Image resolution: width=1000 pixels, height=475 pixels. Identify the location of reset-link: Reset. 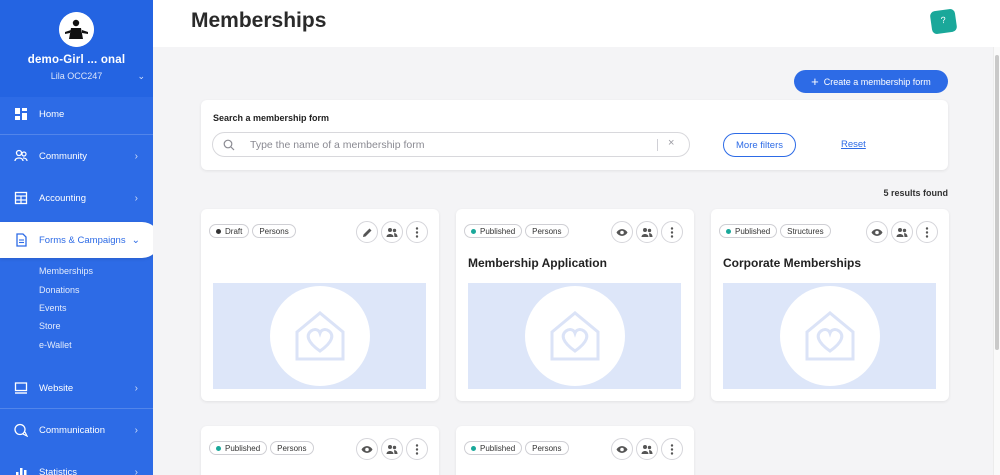
(853, 144).